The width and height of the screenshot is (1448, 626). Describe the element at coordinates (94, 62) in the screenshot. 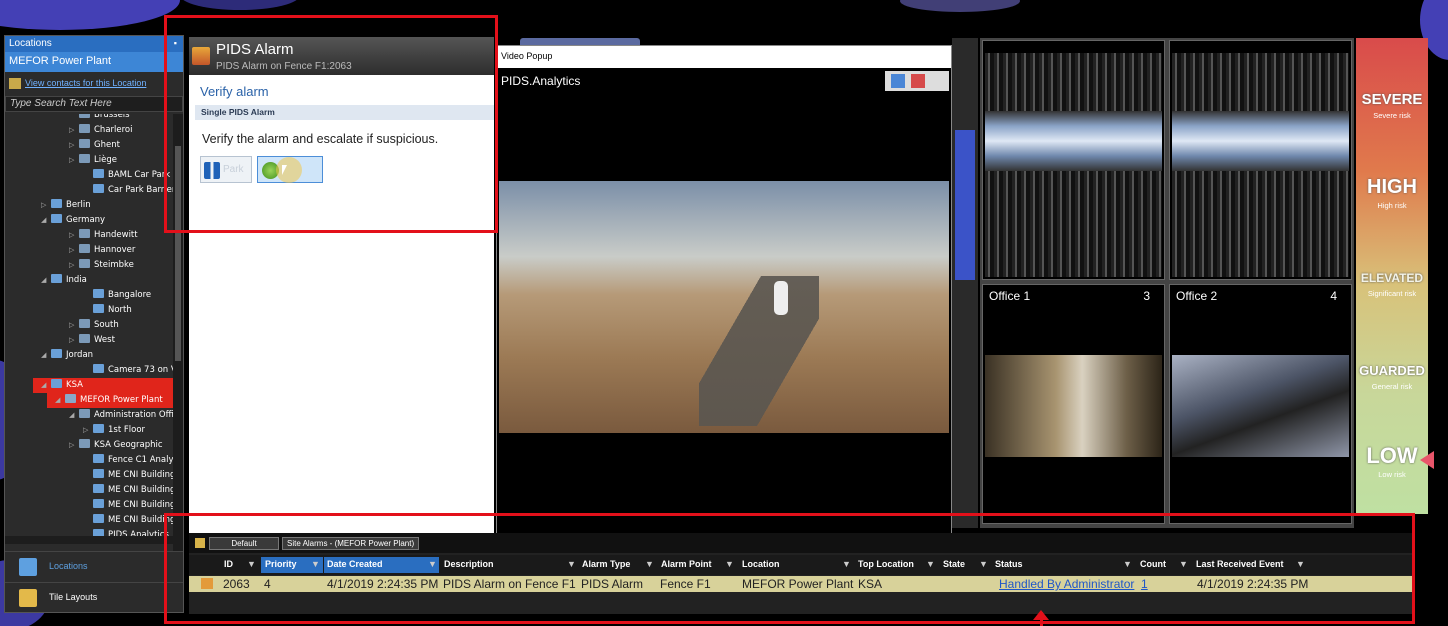

I see `current-location-title: MEFOR Power Plant` at that location.